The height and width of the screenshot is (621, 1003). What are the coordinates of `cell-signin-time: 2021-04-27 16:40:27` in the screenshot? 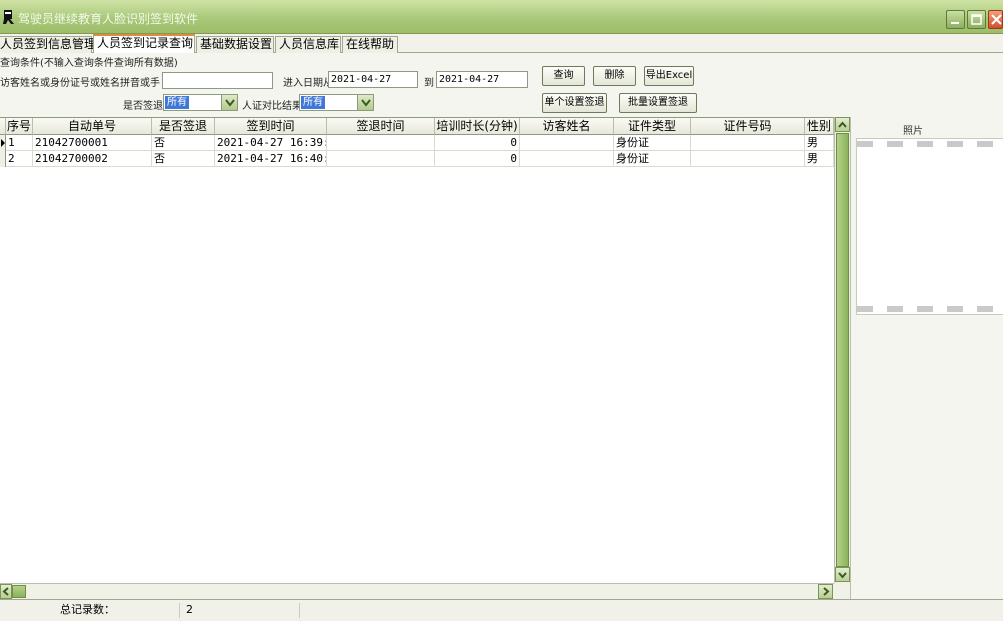 It's located at (271, 159).